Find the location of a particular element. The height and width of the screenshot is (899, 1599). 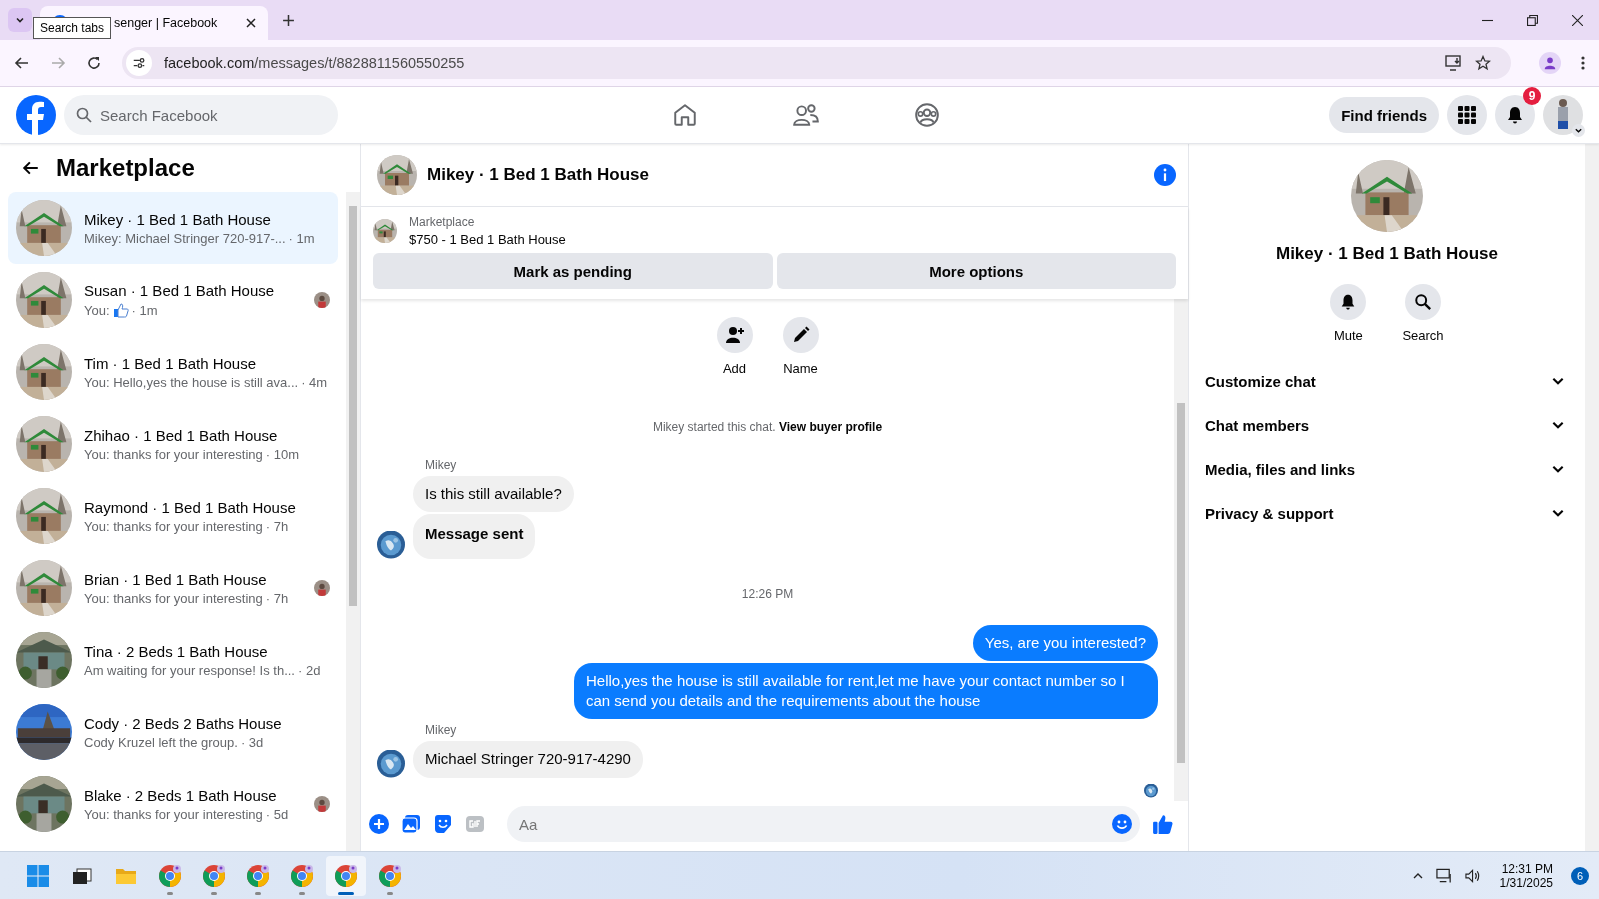

listing-action-button: More options is located at coordinates (976, 271).